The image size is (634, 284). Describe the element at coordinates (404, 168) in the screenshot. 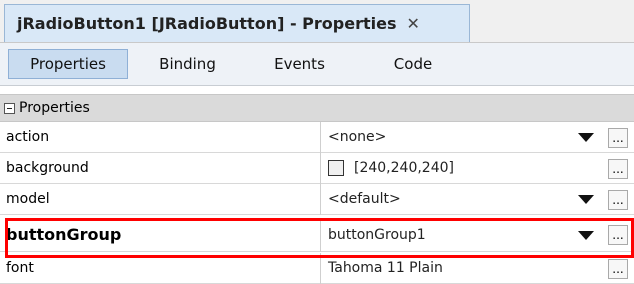

I see `color-value-text: [240,240,240]` at that location.